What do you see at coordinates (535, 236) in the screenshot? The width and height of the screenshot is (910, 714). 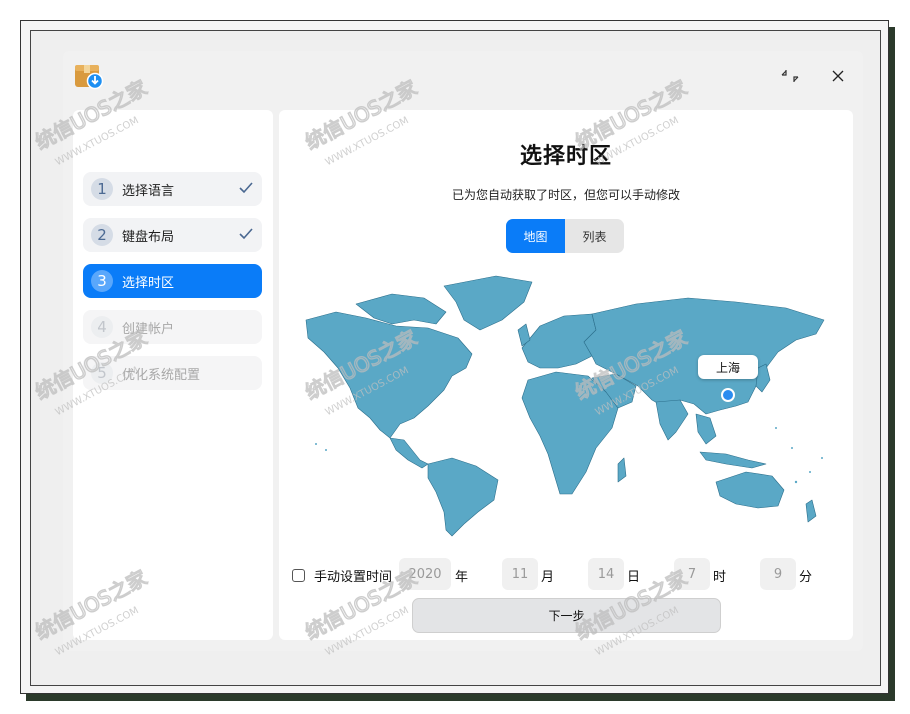 I see `tab-map: 地图` at bounding box center [535, 236].